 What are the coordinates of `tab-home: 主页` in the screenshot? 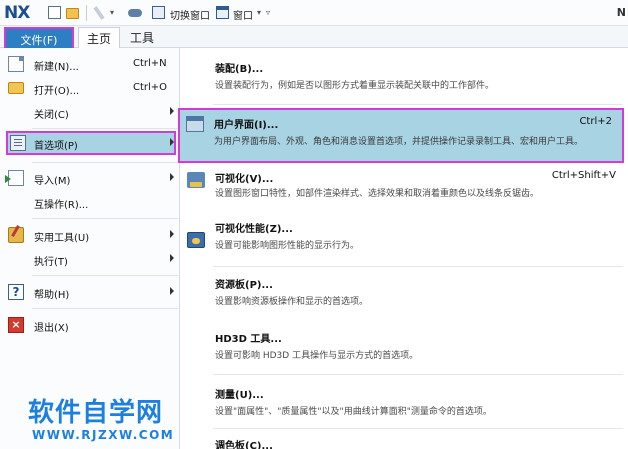 It's located at (99, 37).